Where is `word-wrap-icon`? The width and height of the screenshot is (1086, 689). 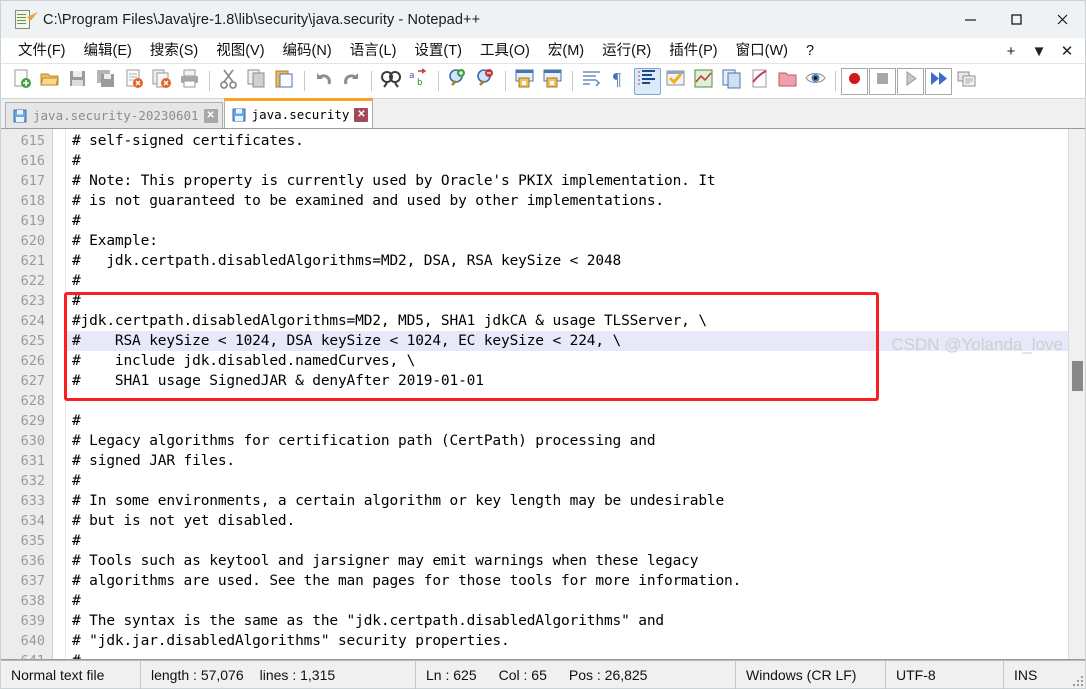
word-wrap-icon is located at coordinates (591, 81).